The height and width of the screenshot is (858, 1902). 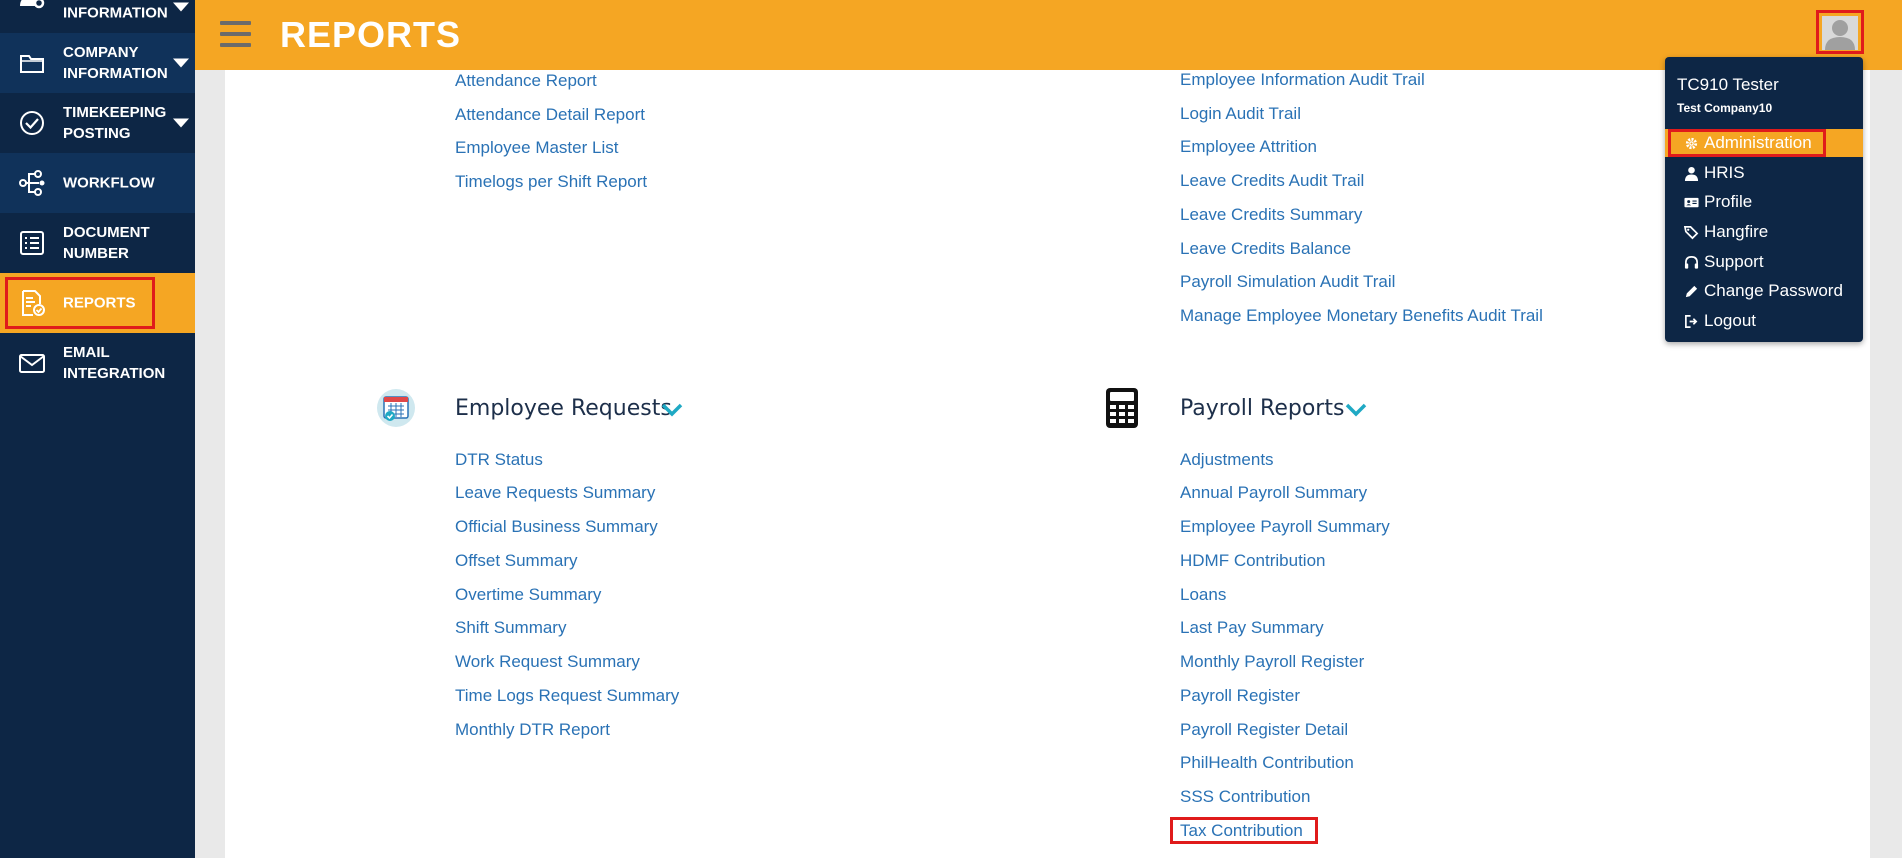 I want to click on sidebar-item-document-number: DOCUMENT NUMBER, so click(x=97, y=243).